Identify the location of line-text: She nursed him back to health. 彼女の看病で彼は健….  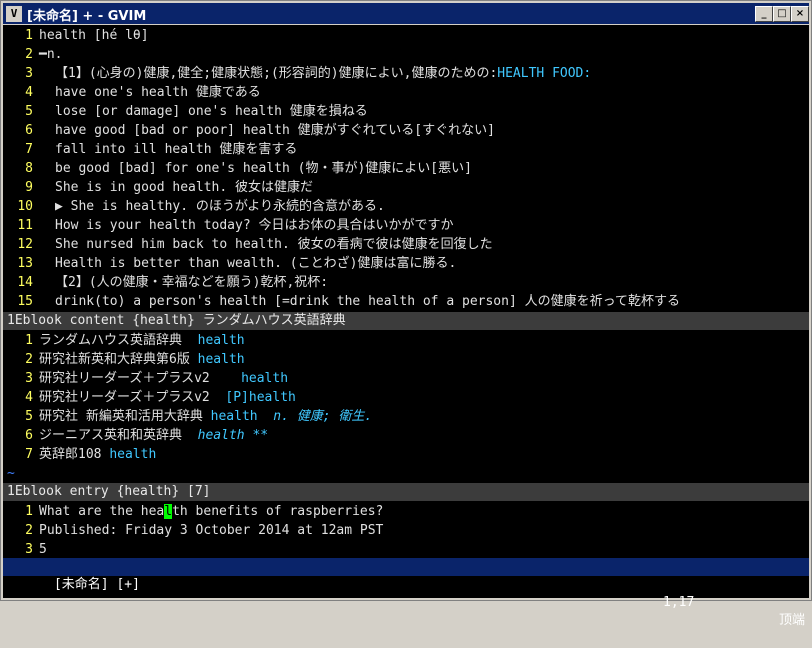
(274, 244).